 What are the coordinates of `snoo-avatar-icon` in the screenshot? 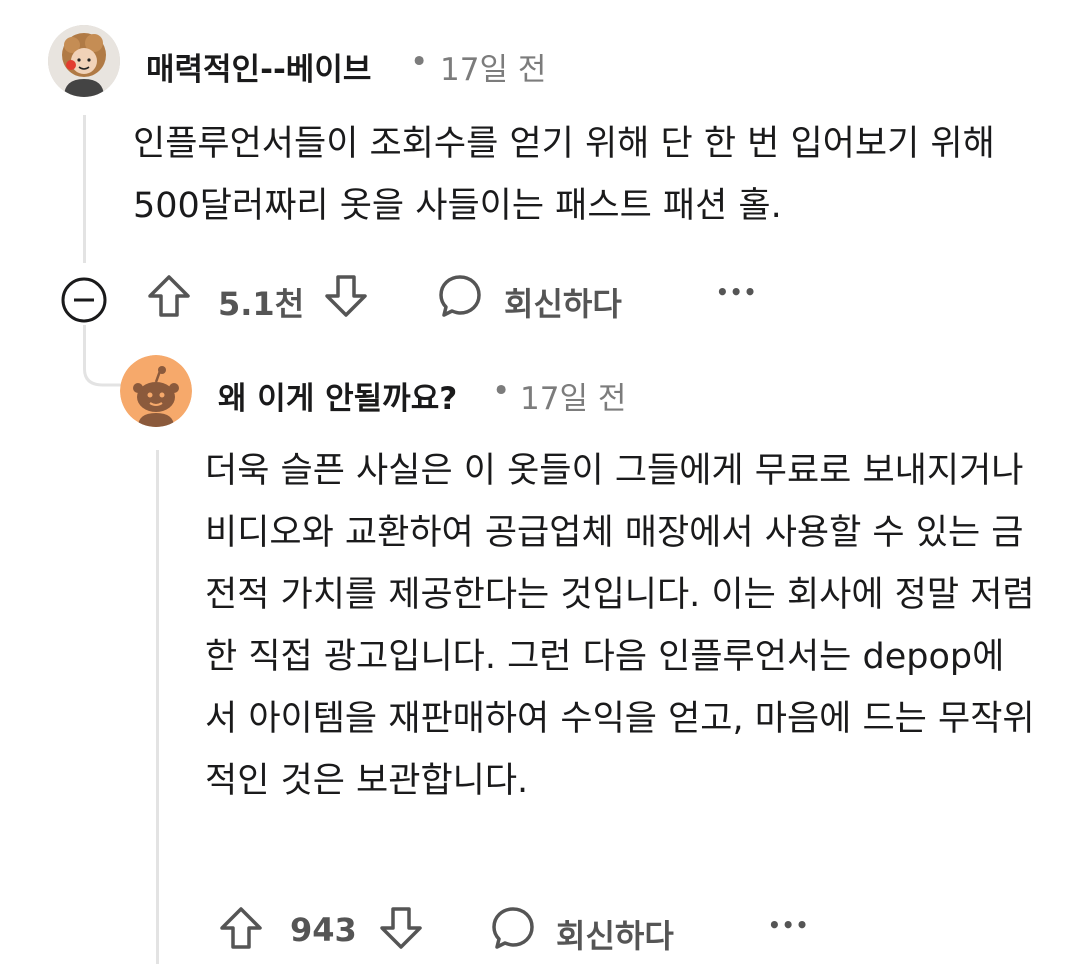 It's located at (156, 391).